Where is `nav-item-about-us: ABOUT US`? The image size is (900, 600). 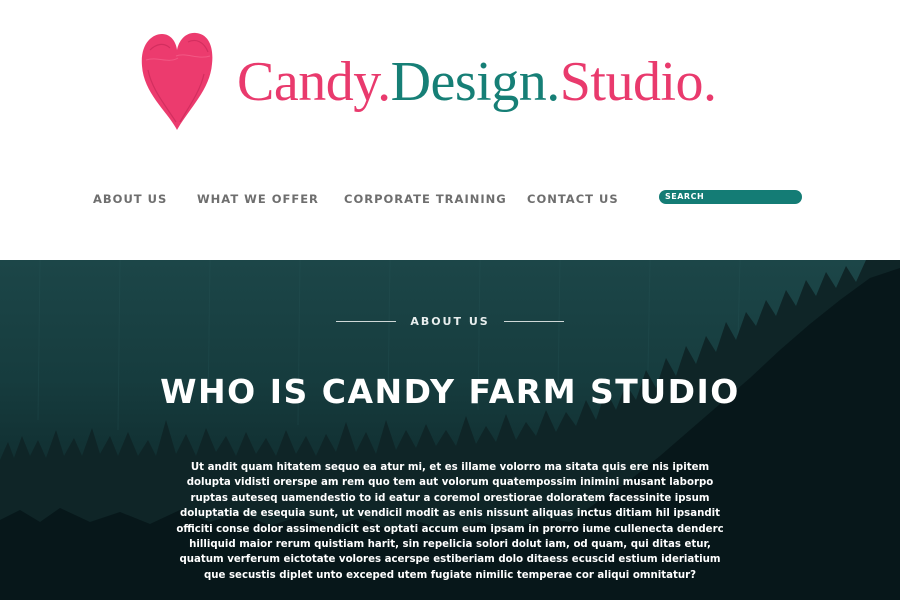
nav-item-about-us: ABOUT US is located at coordinates (130, 199).